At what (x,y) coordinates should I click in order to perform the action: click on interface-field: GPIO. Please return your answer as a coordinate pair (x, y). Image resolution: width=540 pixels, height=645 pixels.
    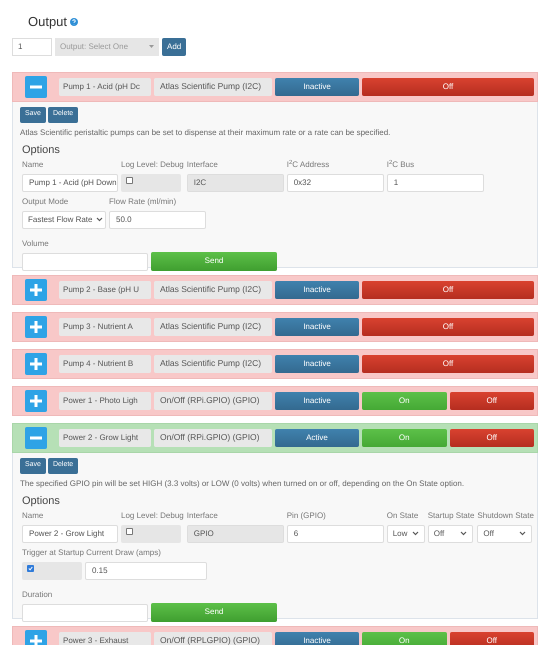
    Looking at the image, I should click on (235, 533).